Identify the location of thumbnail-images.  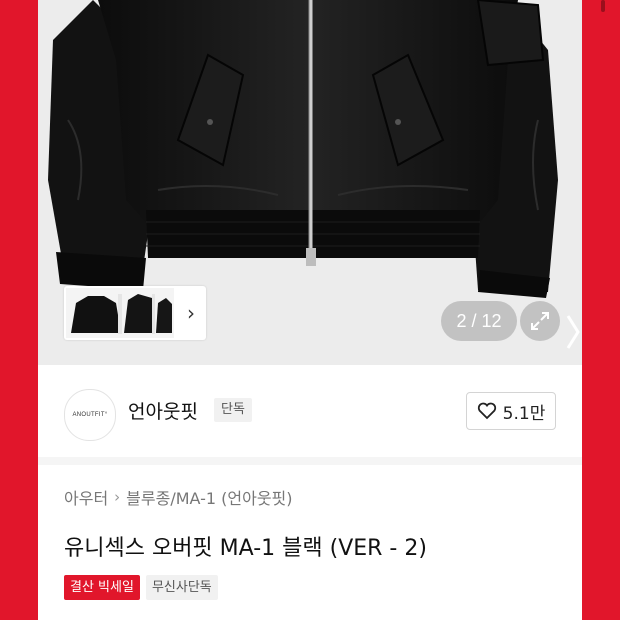
(120, 313).